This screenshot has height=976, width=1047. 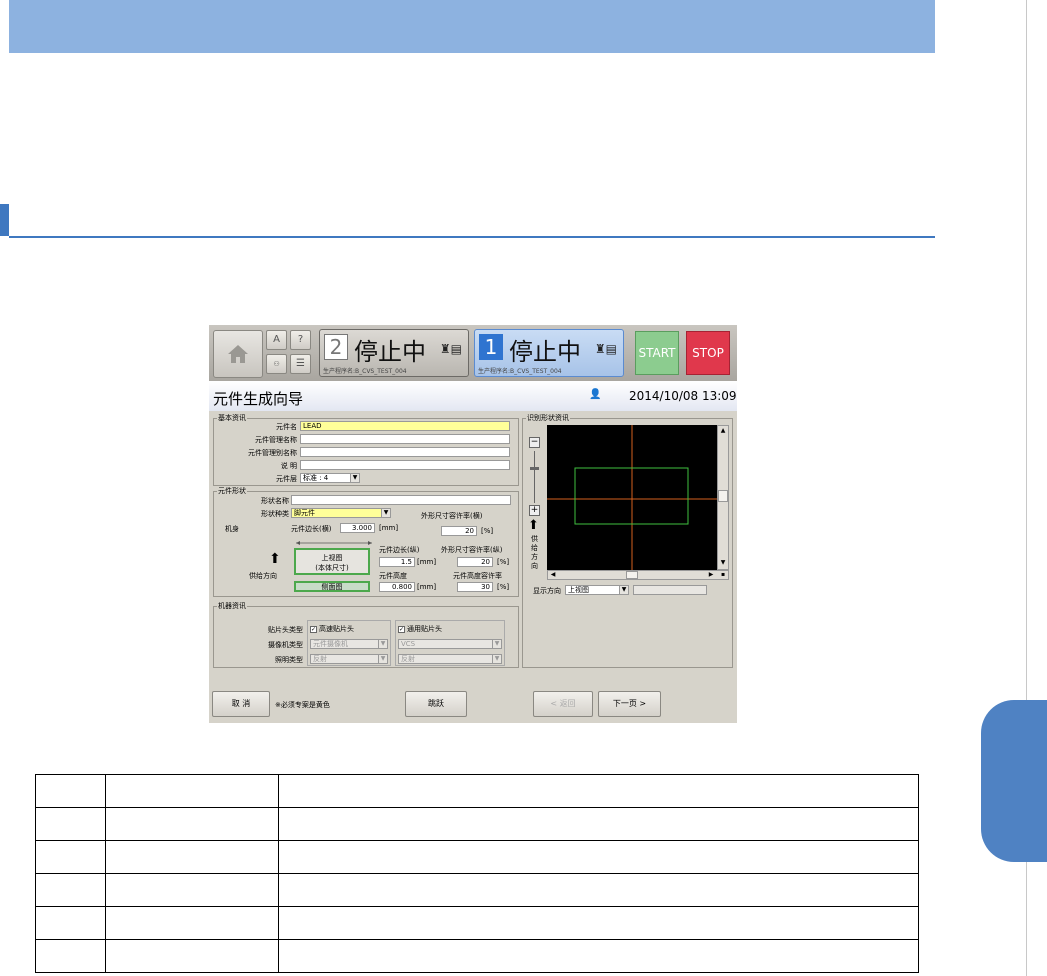 What do you see at coordinates (472, 237) in the screenshot?
I see `section-rule` at bounding box center [472, 237].